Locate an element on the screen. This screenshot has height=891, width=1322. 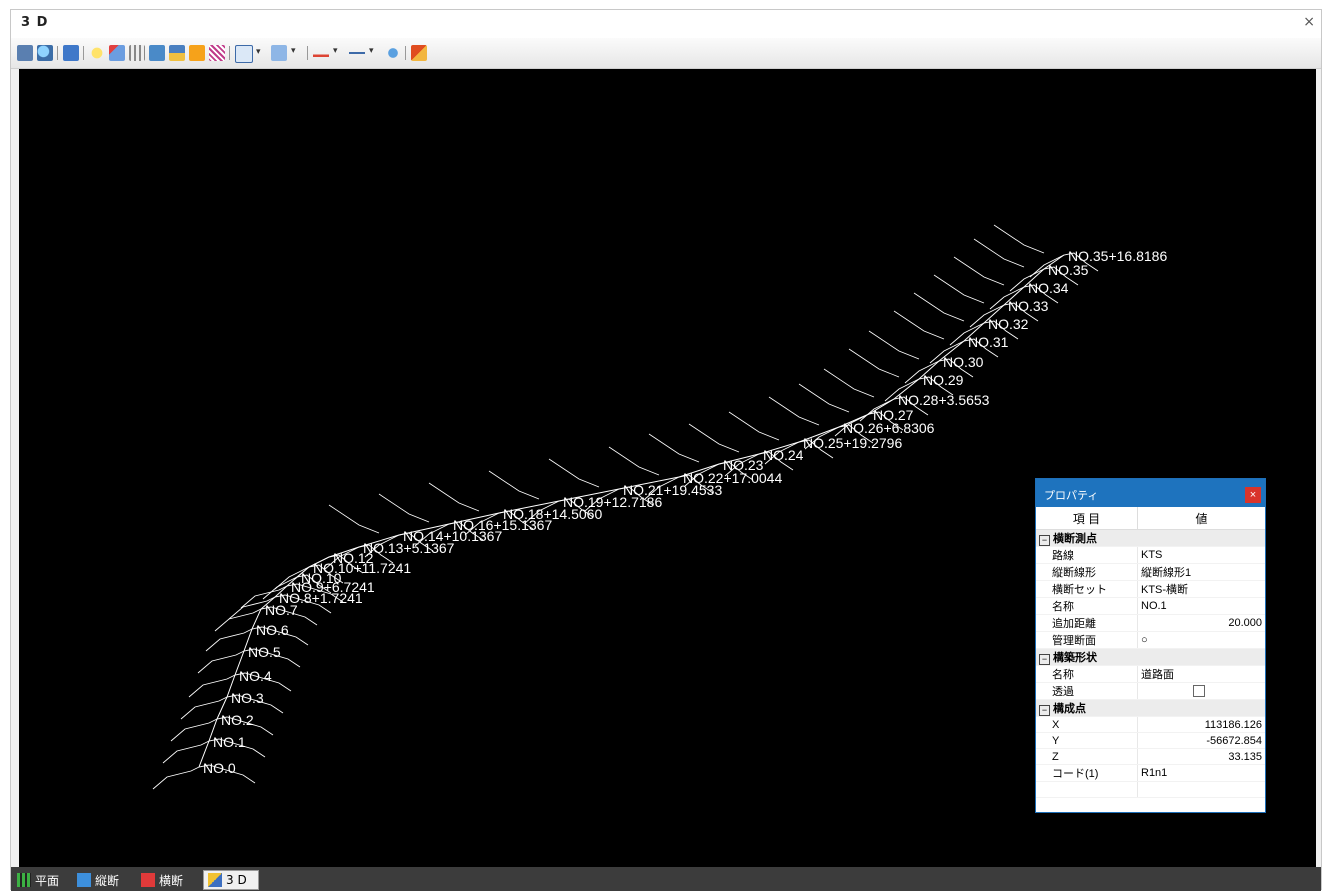
station-label: NO.35 is located at coordinates (1068, 270).